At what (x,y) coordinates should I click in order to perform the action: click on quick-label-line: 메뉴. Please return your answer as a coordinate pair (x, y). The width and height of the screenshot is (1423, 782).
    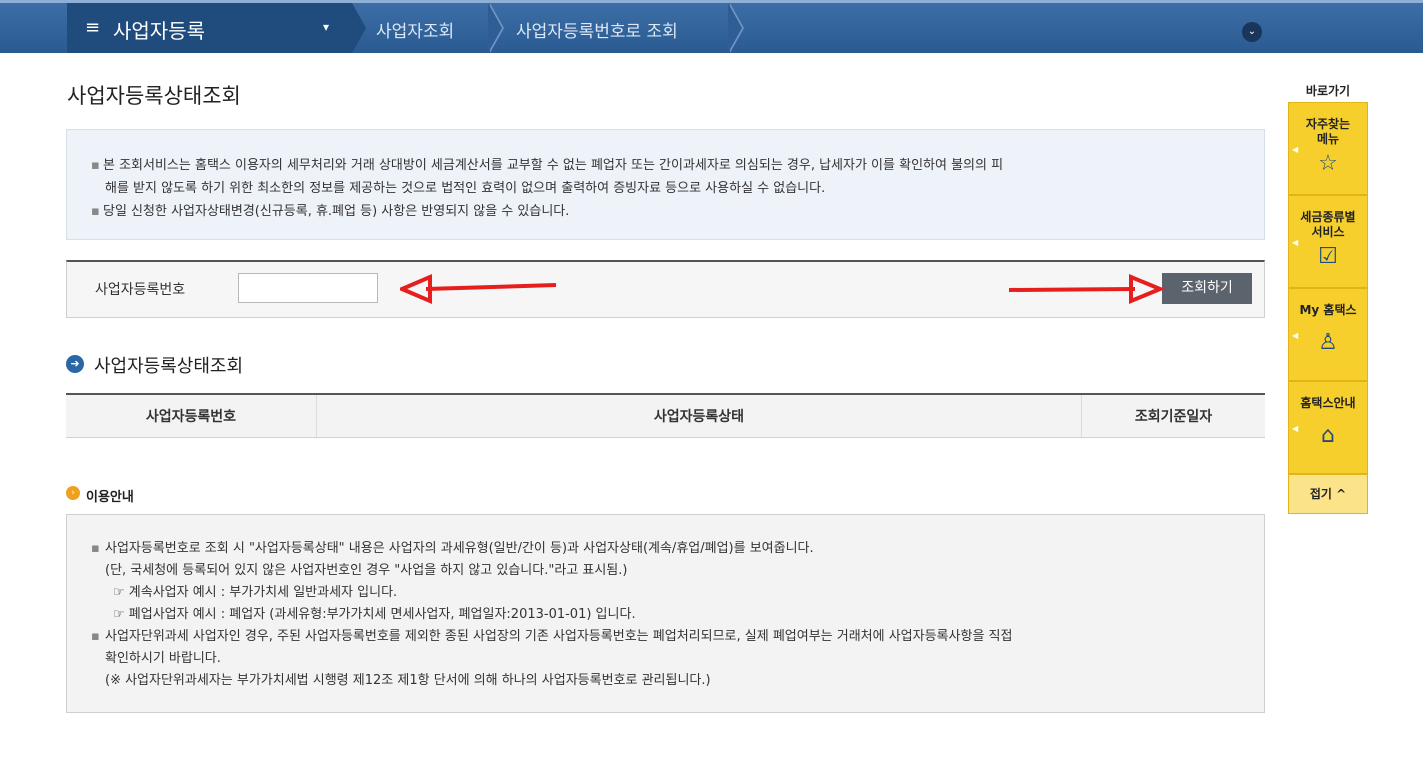
    Looking at the image, I should click on (1328, 139).